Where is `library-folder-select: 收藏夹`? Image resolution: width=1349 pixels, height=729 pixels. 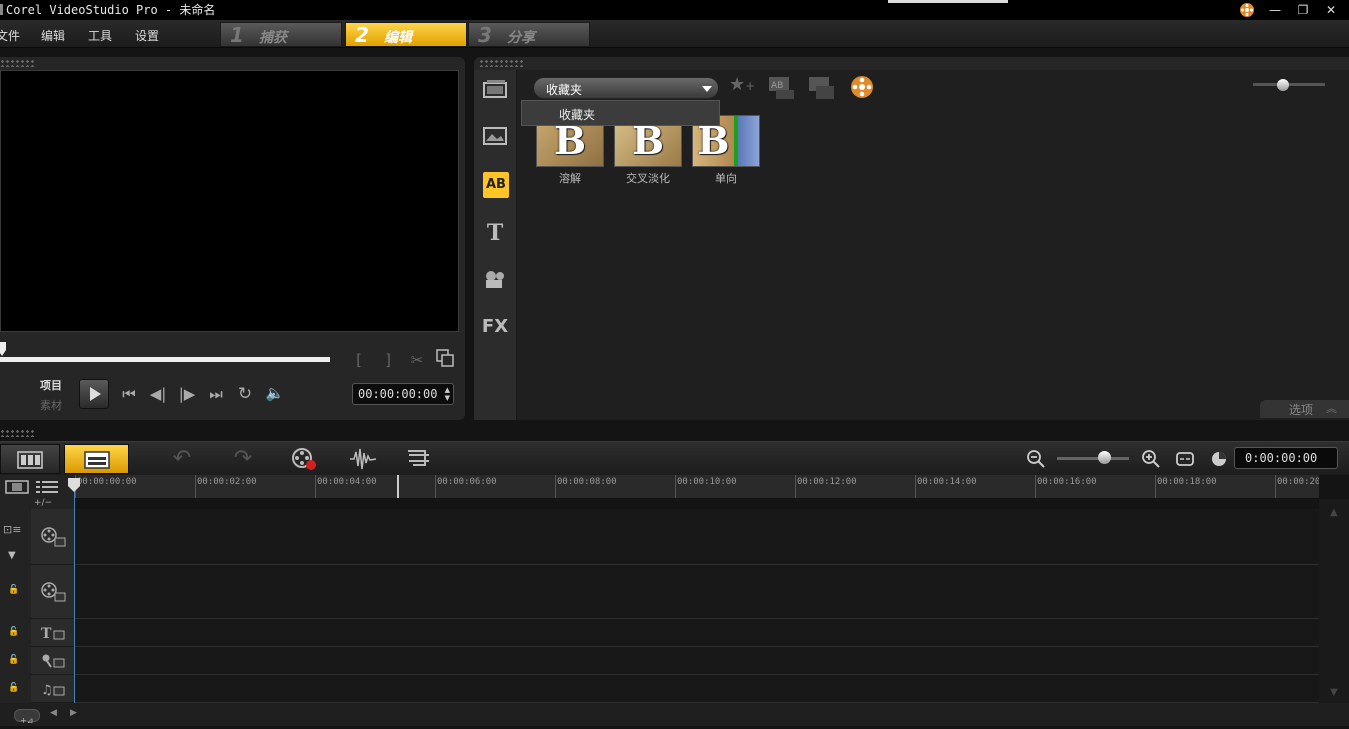
library-folder-select: 收藏夹 is located at coordinates (626, 88).